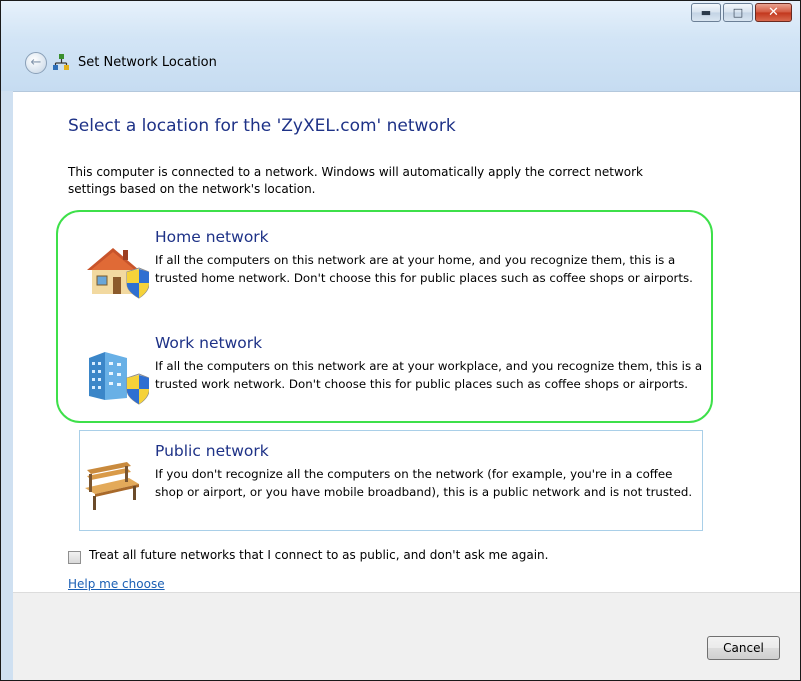  I want to click on home-network-icon, so click(118, 273).